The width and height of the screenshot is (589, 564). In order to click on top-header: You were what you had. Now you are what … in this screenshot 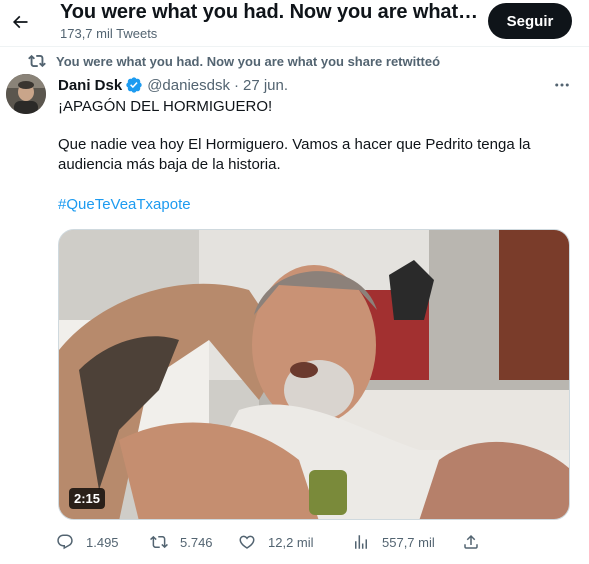, I will do `click(294, 22)`.